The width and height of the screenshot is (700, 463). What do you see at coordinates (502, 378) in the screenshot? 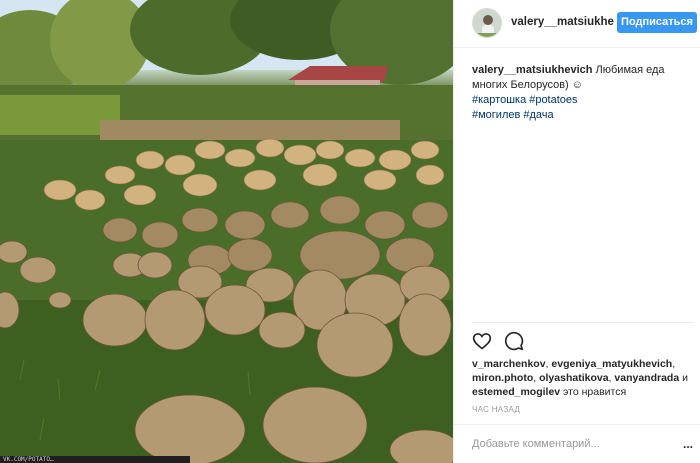
I see `liker-username: miron.photo` at bounding box center [502, 378].